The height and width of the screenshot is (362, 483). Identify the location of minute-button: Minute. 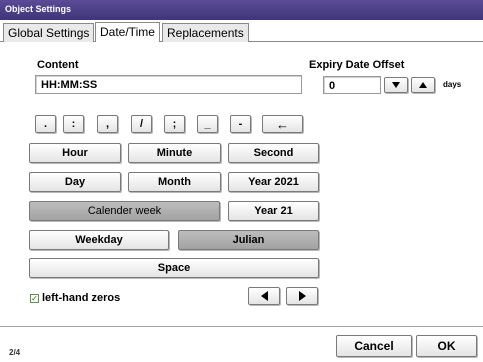
(174, 153).